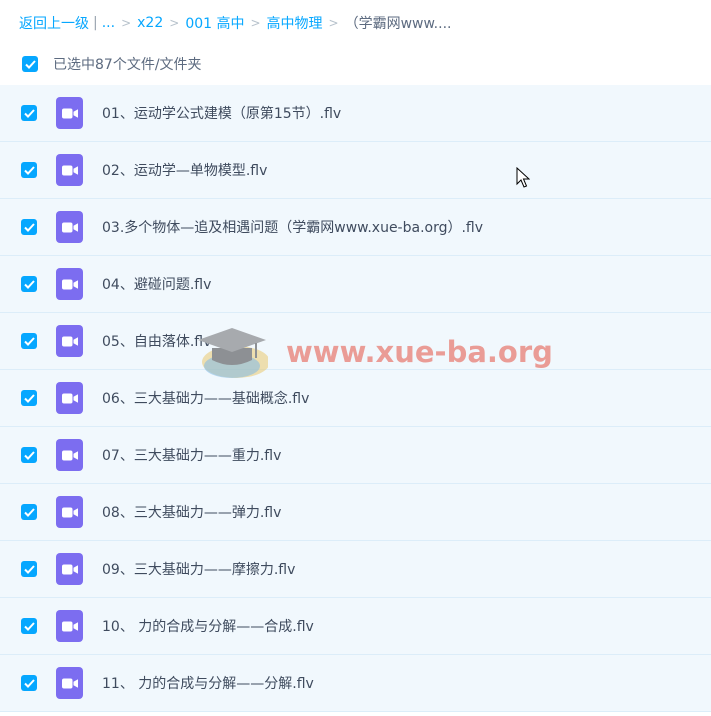  I want to click on file-name: 03.多个物体—追及相遇问题（学霸网www.xue-ba.org）.flv, so click(292, 227).